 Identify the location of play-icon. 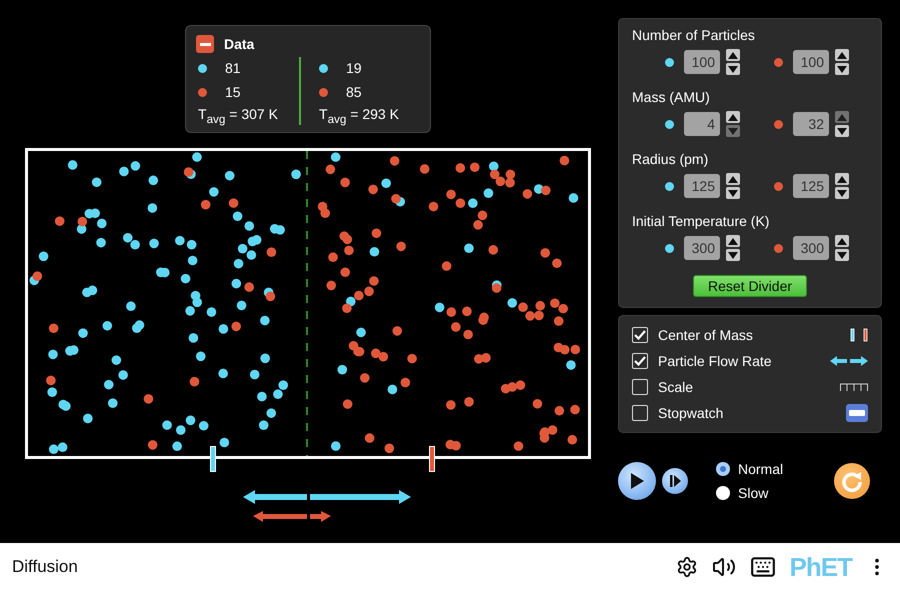
(637, 481).